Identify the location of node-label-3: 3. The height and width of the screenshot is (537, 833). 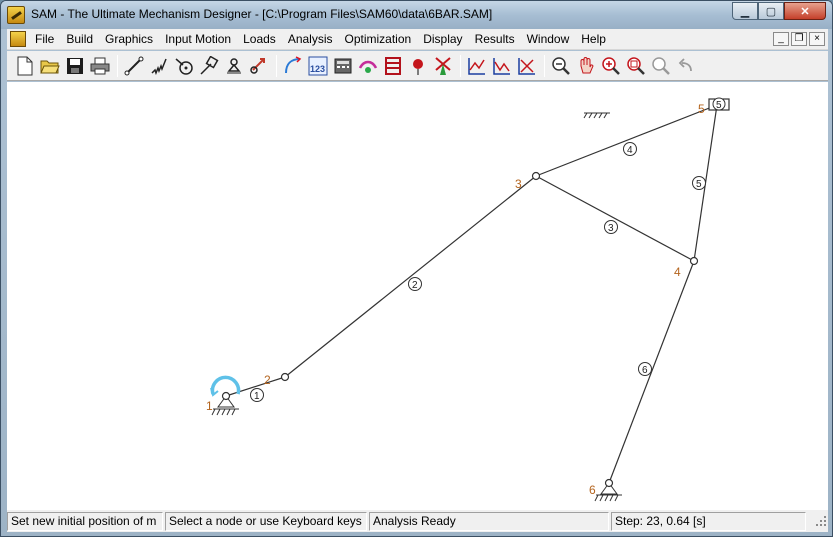
(518, 184).